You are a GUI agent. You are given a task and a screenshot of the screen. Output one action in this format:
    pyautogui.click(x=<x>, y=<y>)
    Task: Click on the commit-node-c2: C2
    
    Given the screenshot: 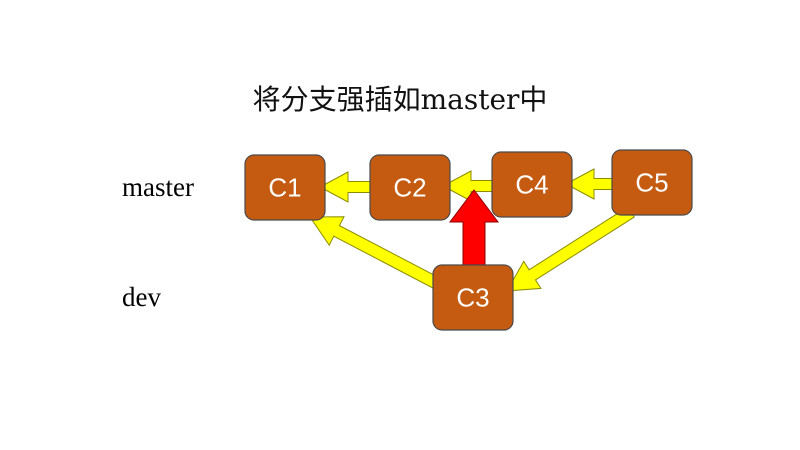 What is the action you would take?
    pyautogui.click(x=410, y=187)
    